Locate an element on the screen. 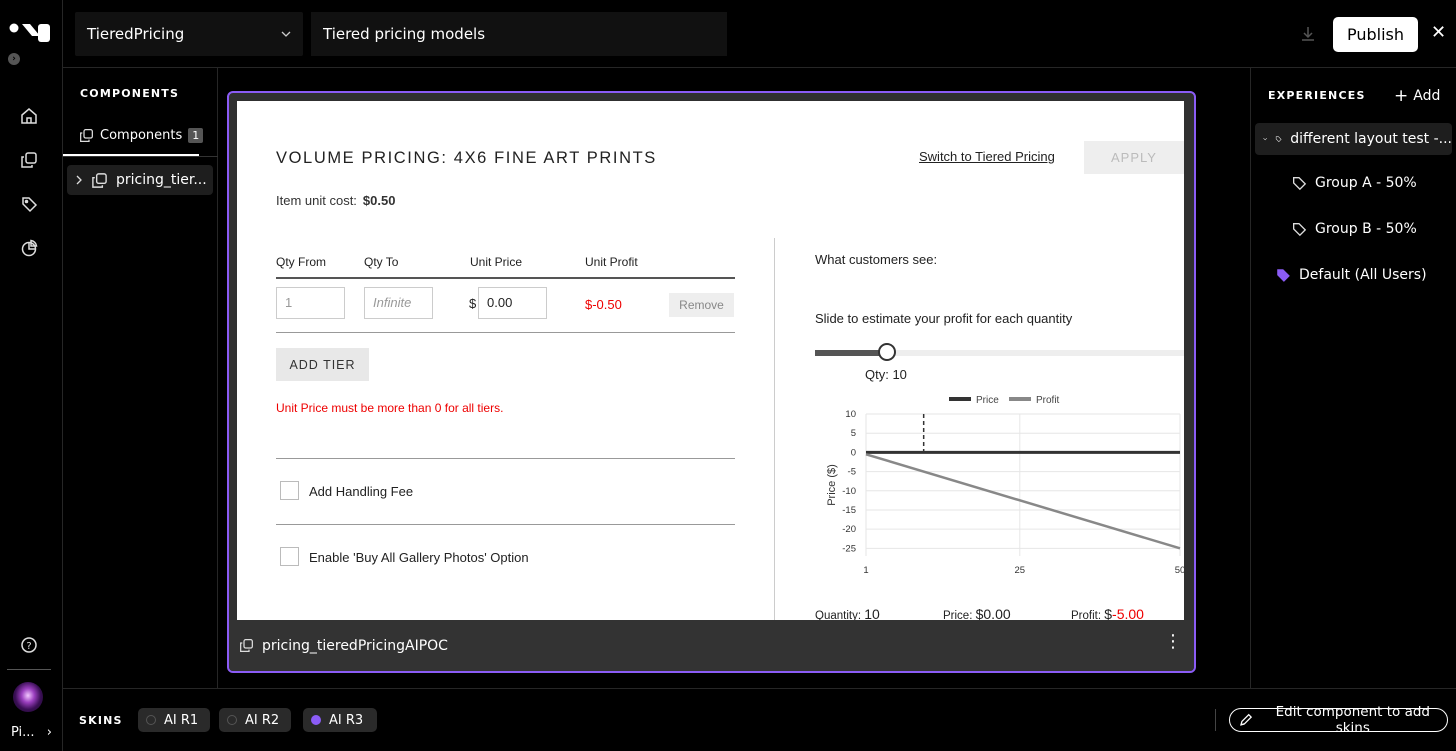 This screenshot has width=1456, height=751. y-tick-label: -10 is located at coordinates (849, 491).